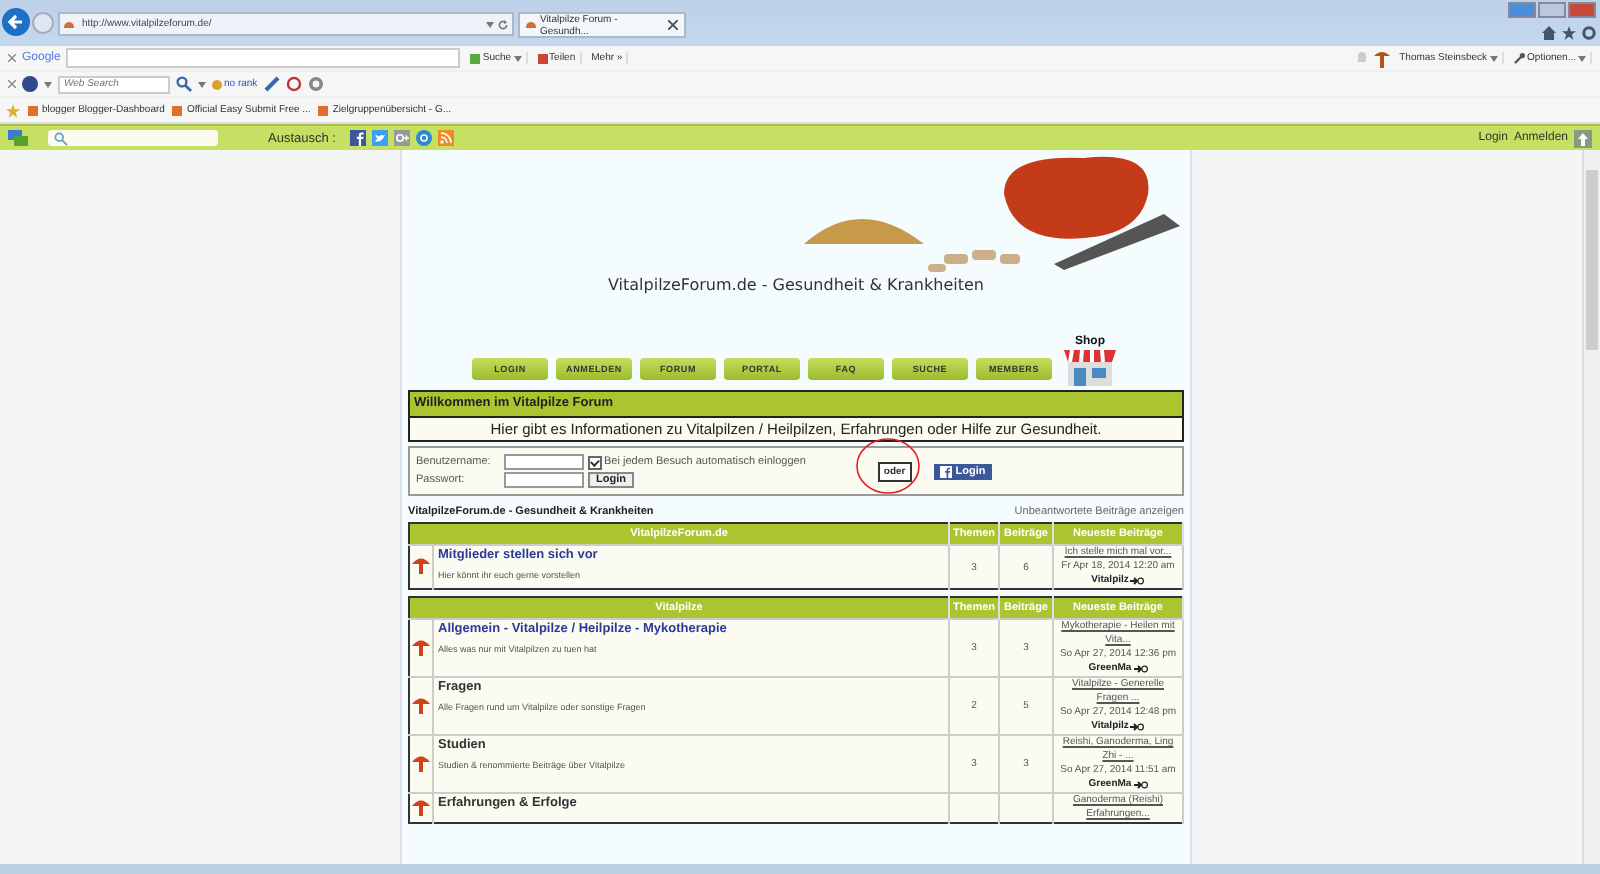 Image resolution: width=1600 pixels, height=874 pixels. Describe the element at coordinates (796, 285) in the screenshot. I see `site-title: VitalpilzeForum.de - Gesundheit & Krankheiten` at that location.